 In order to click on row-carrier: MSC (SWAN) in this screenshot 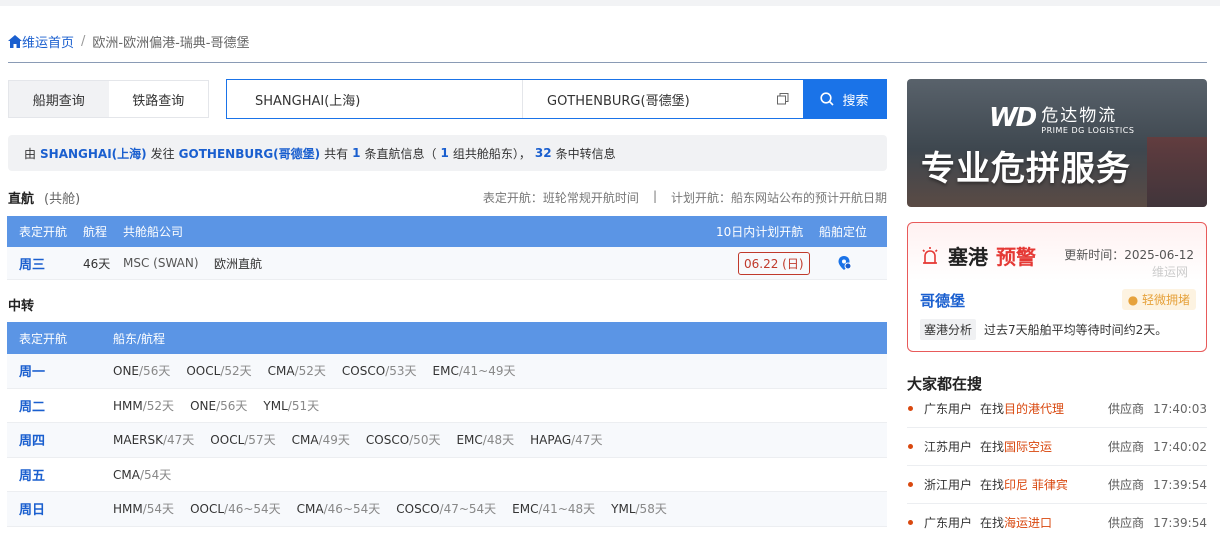, I will do `click(161, 263)`.